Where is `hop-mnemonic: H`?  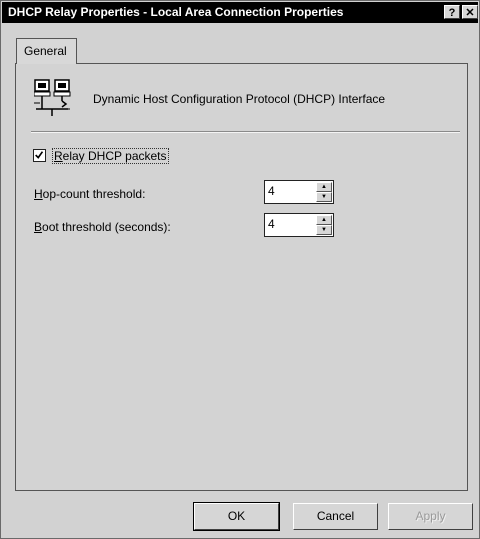 hop-mnemonic: H is located at coordinates (38, 194).